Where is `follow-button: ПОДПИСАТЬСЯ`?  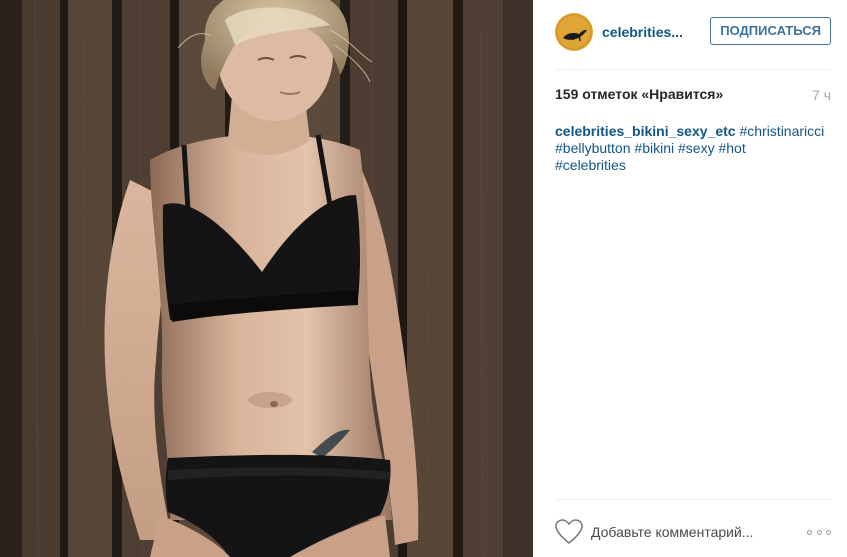
follow-button: ПОДПИСАТЬСЯ is located at coordinates (770, 31).